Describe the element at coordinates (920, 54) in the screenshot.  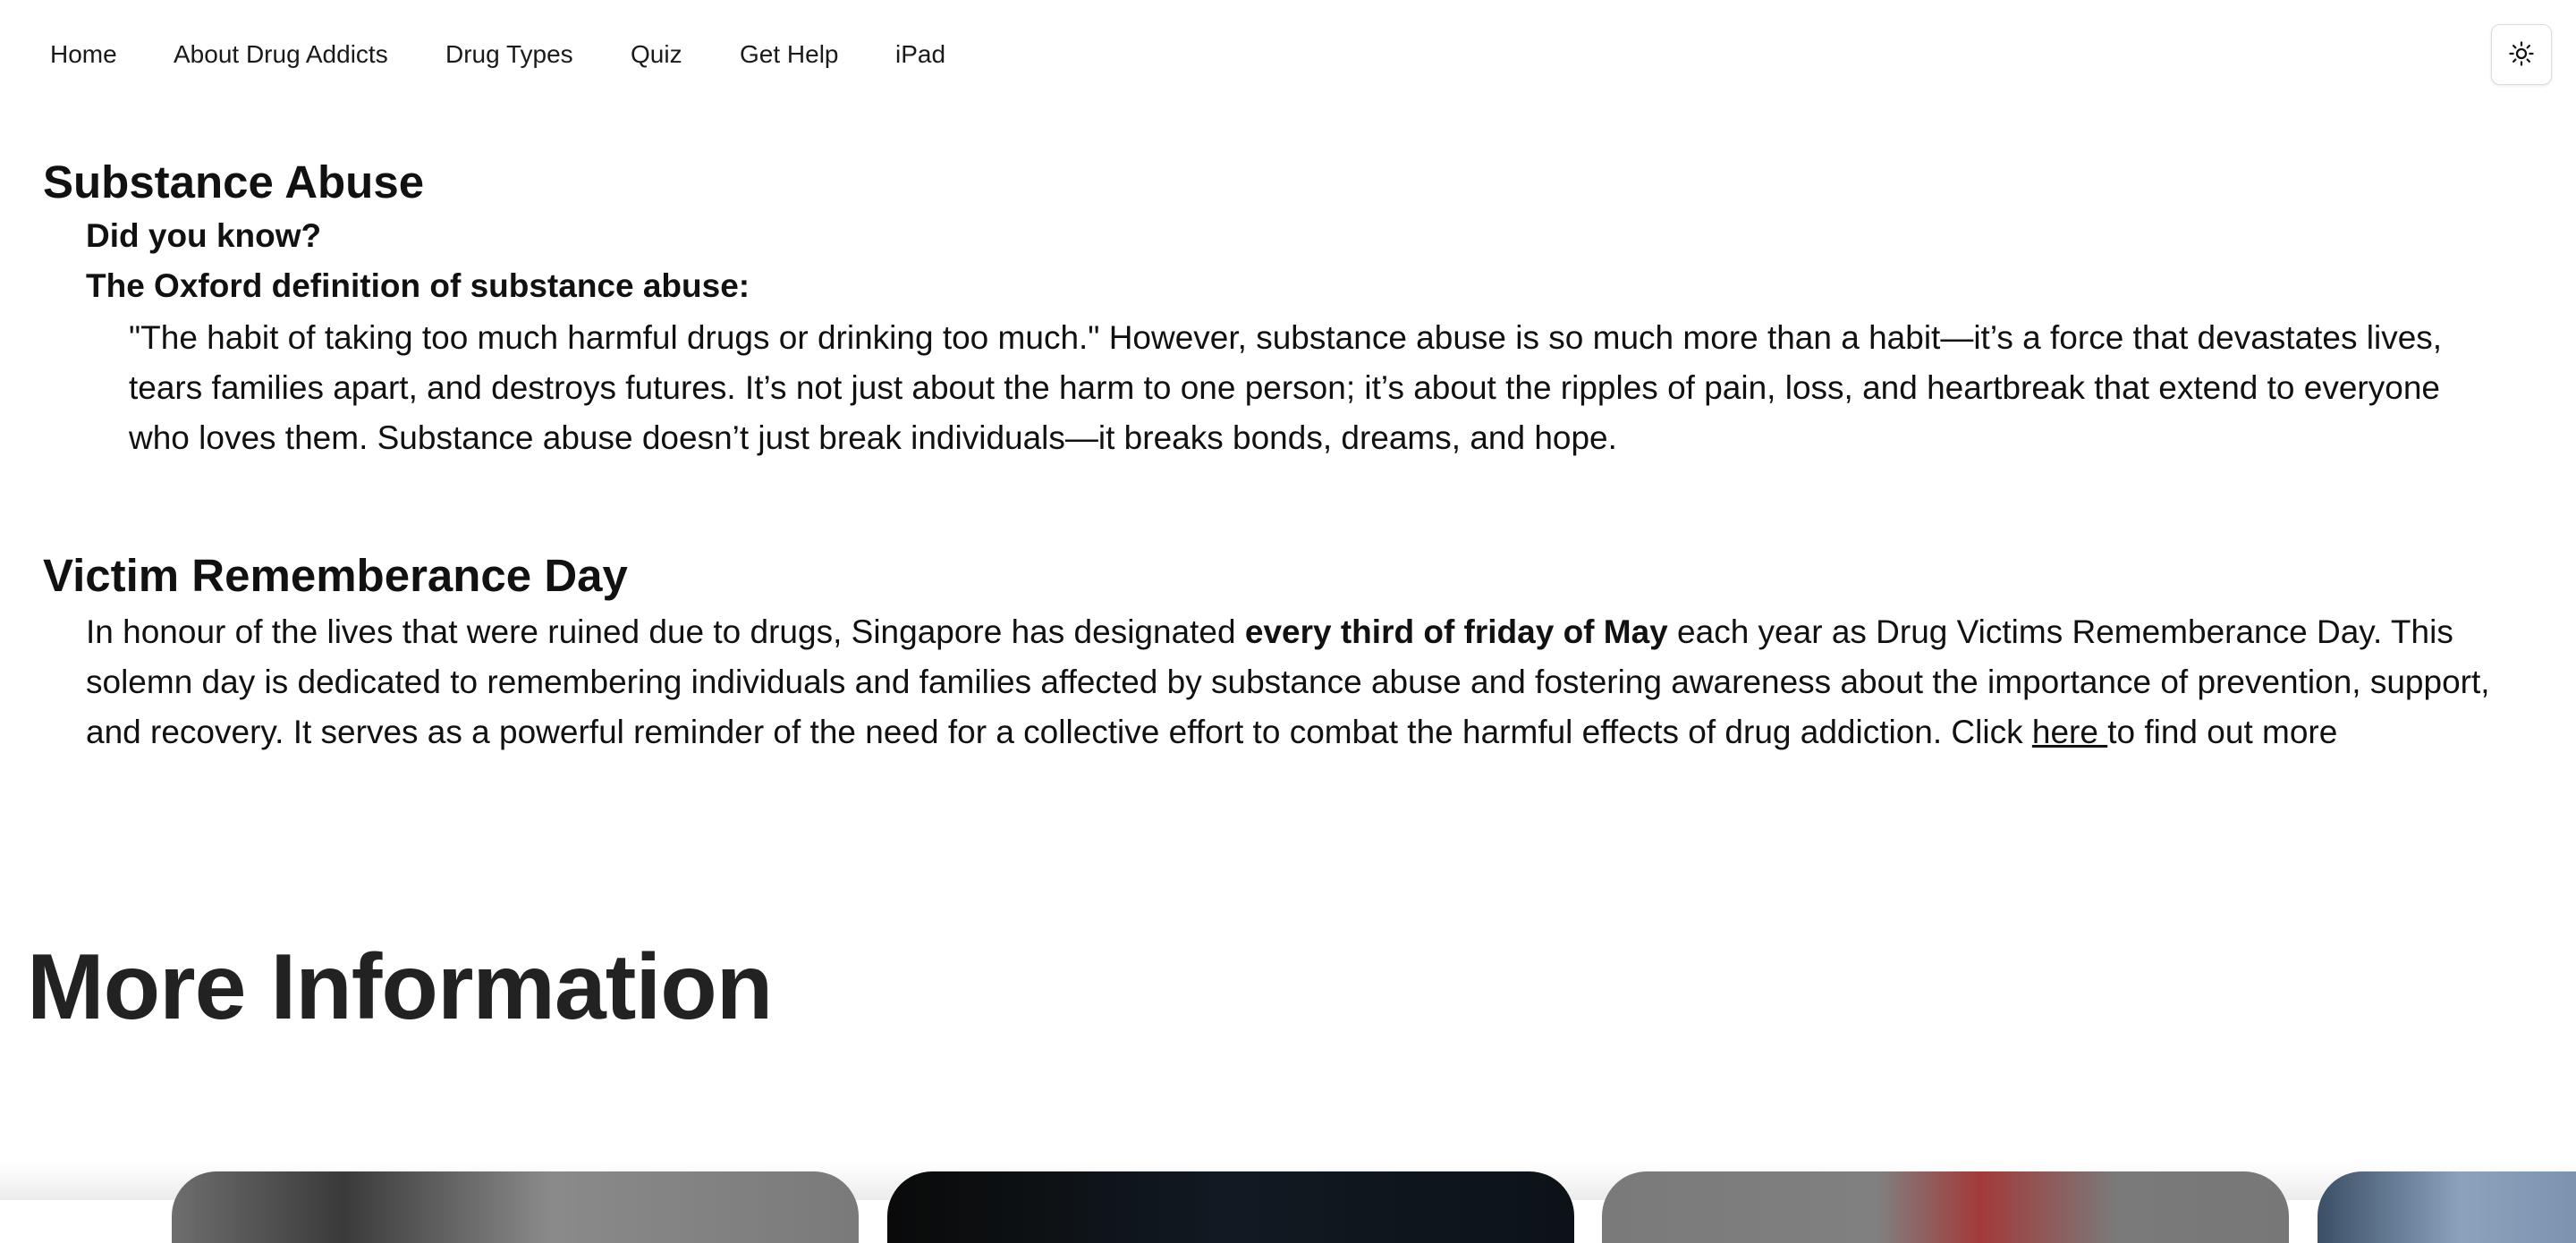
I see `nav-ipad: iPad` at that location.